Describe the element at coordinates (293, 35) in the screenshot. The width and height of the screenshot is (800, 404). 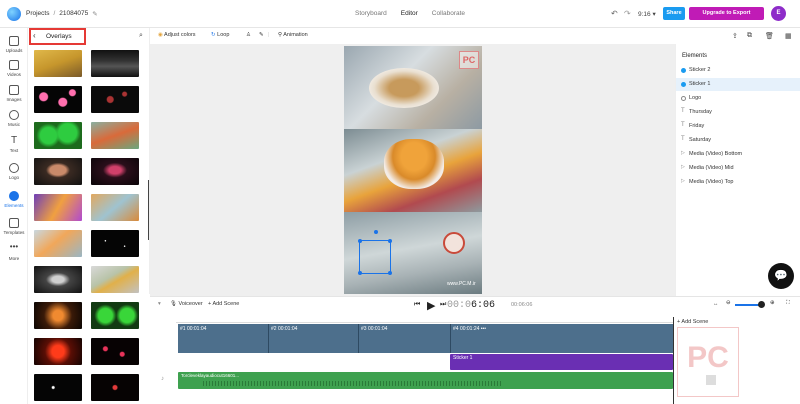
I see `animation-button: ⚲ Animation` at that location.